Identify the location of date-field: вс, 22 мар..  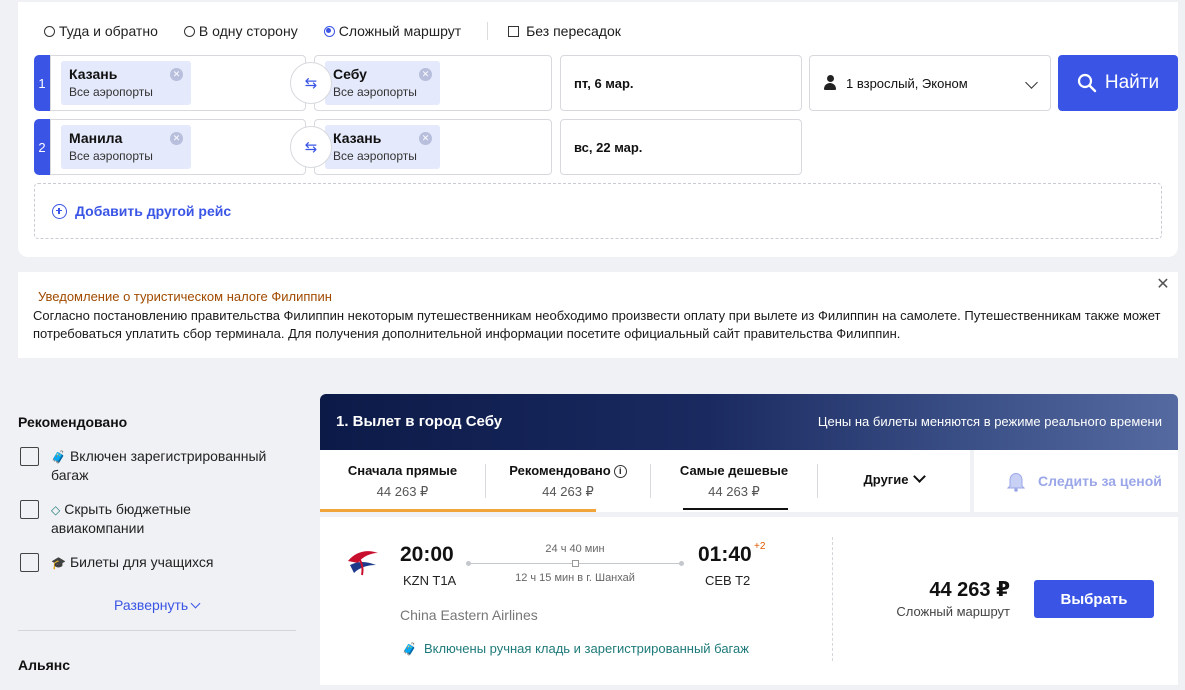
(681, 147).